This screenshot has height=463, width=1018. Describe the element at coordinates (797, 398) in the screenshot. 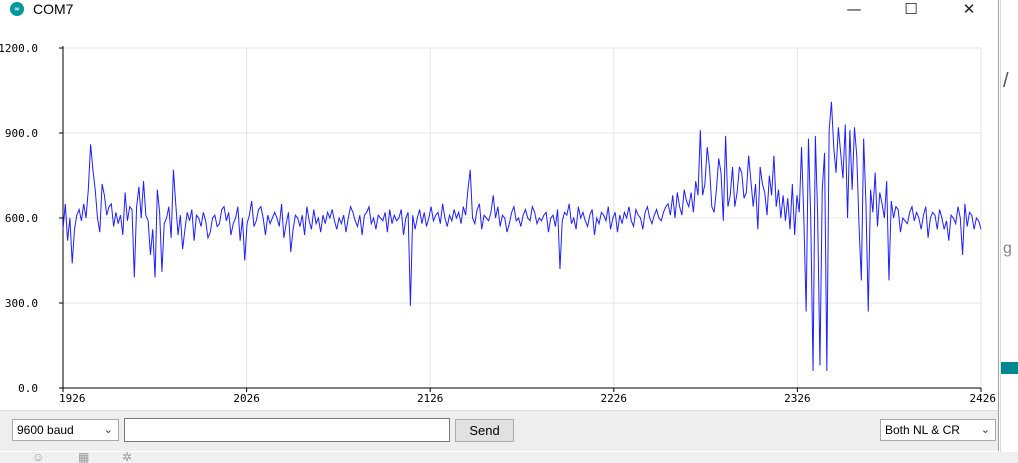

I see `x-tick-label: 2326` at that location.